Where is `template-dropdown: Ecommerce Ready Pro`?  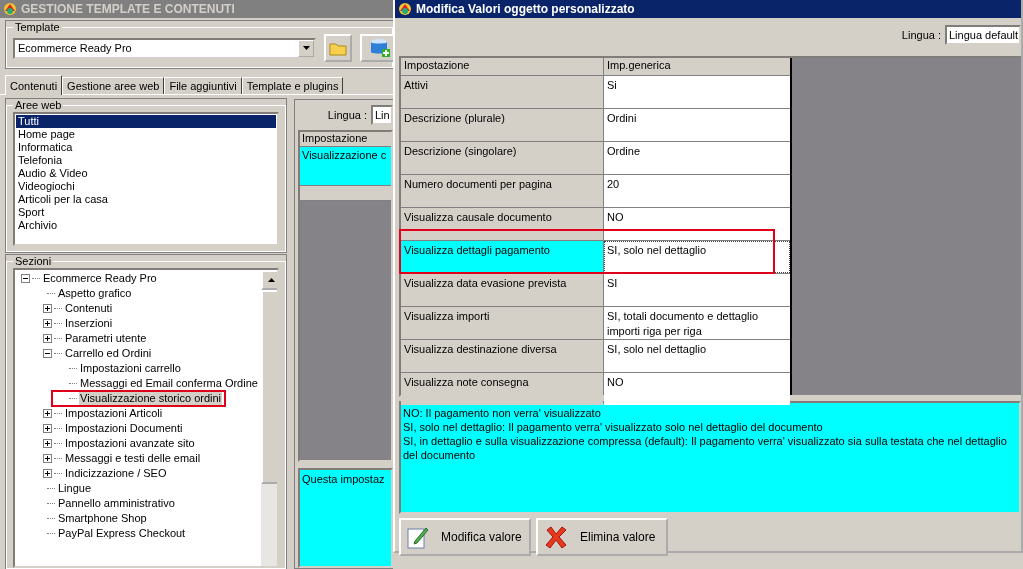
template-dropdown: Ecommerce Ready Pro is located at coordinates (164, 48).